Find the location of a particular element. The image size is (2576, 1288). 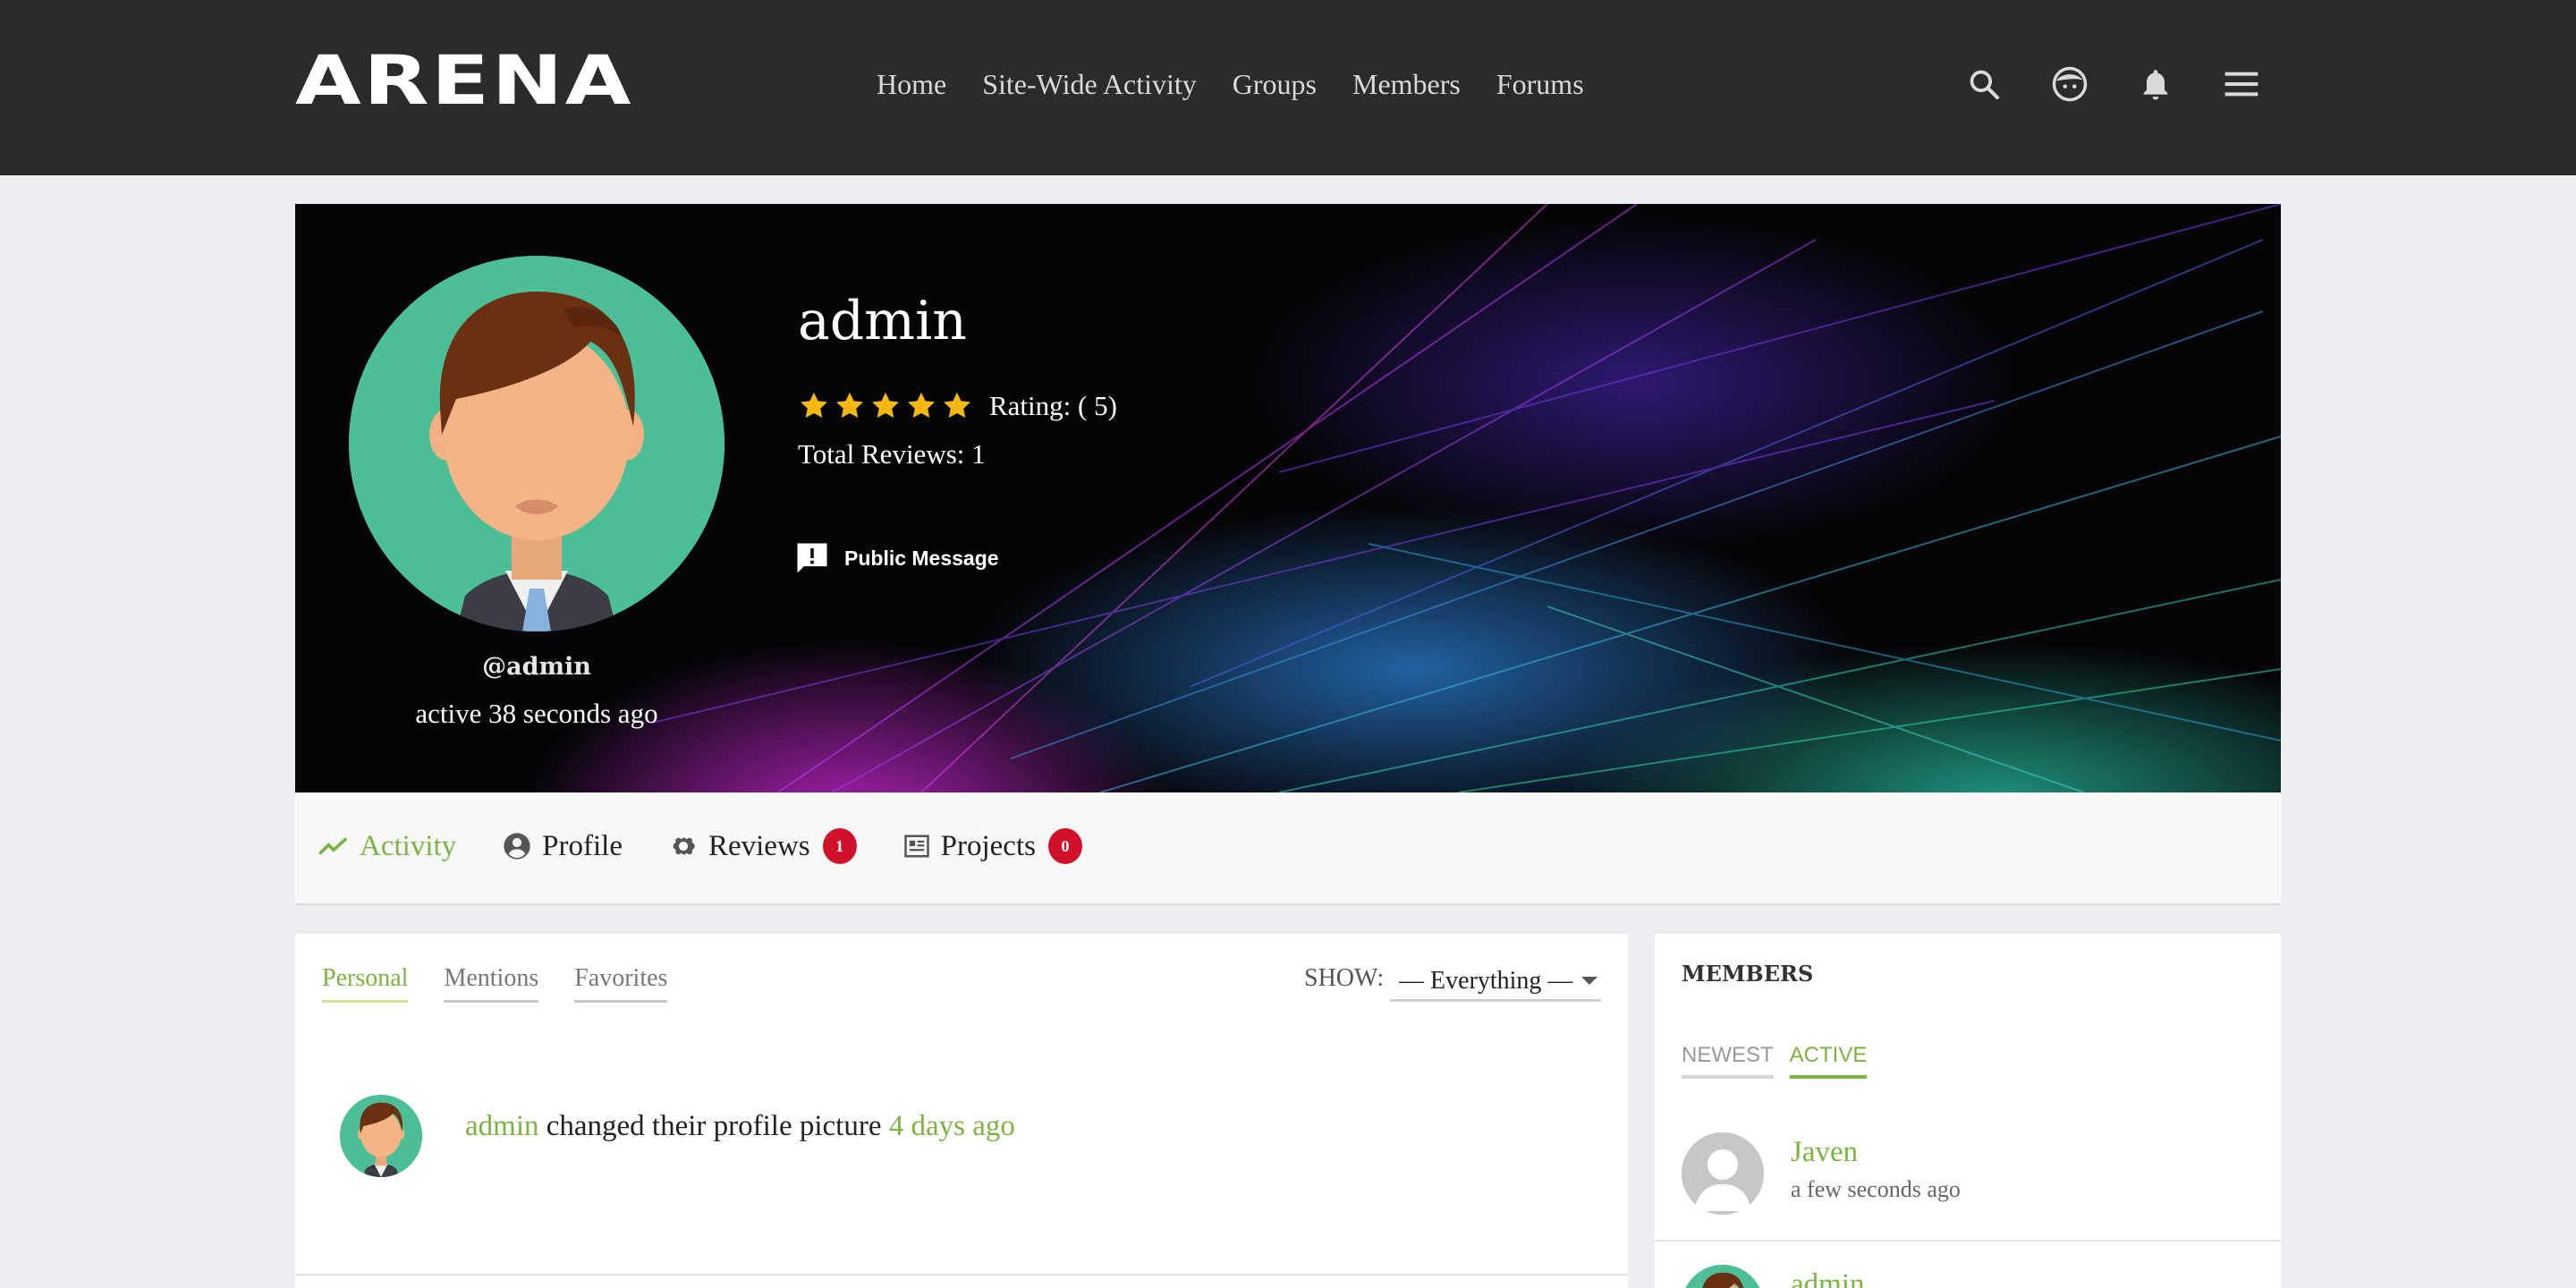

tab-profile-label: Profile is located at coordinates (582, 845).